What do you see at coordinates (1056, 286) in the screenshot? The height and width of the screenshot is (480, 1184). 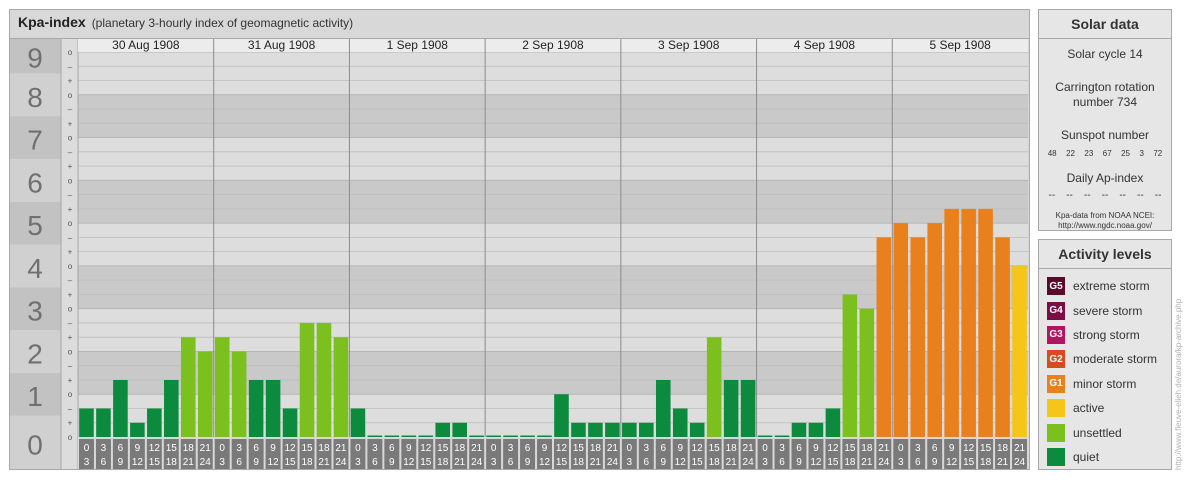 I see `level-swatch: G5` at bounding box center [1056, 286].